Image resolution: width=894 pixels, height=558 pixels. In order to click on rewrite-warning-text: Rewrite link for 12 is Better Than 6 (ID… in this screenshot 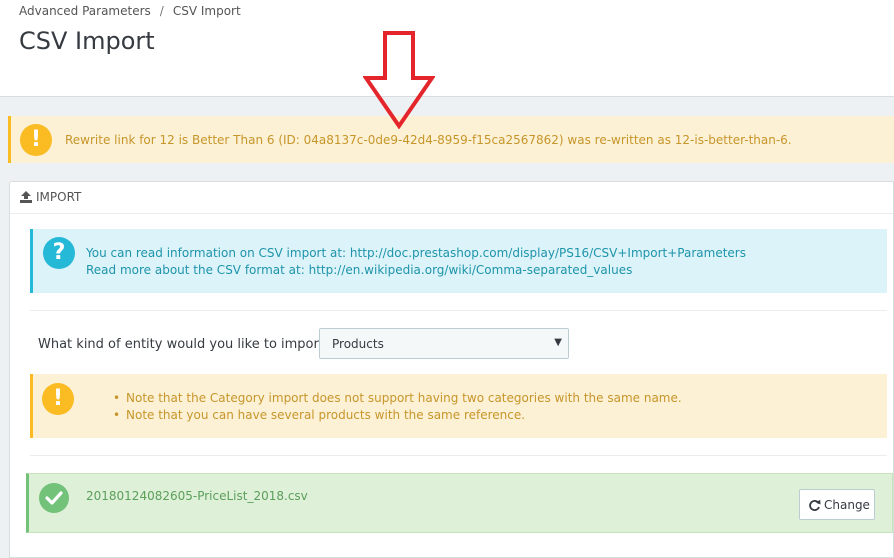, I will do `click(428, 140)`.